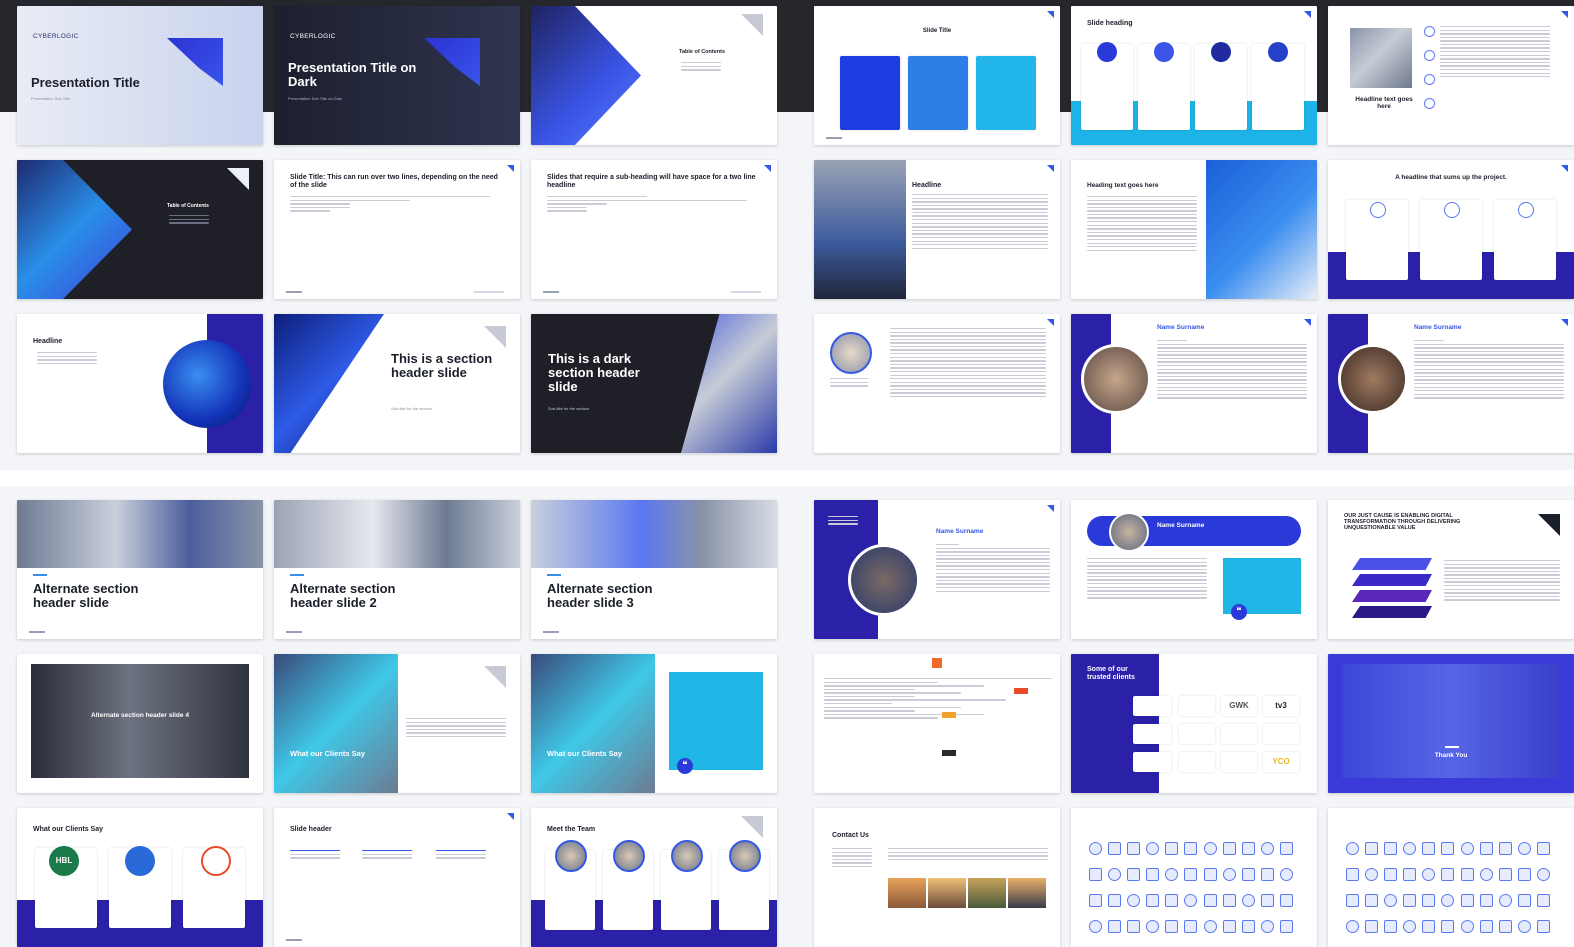 The height and width of the screenshot is (947, 1574). What do you see at coordinates (1278, 52) in the screenshot?
I see `person-icon` at bounding box center [1278, 52].